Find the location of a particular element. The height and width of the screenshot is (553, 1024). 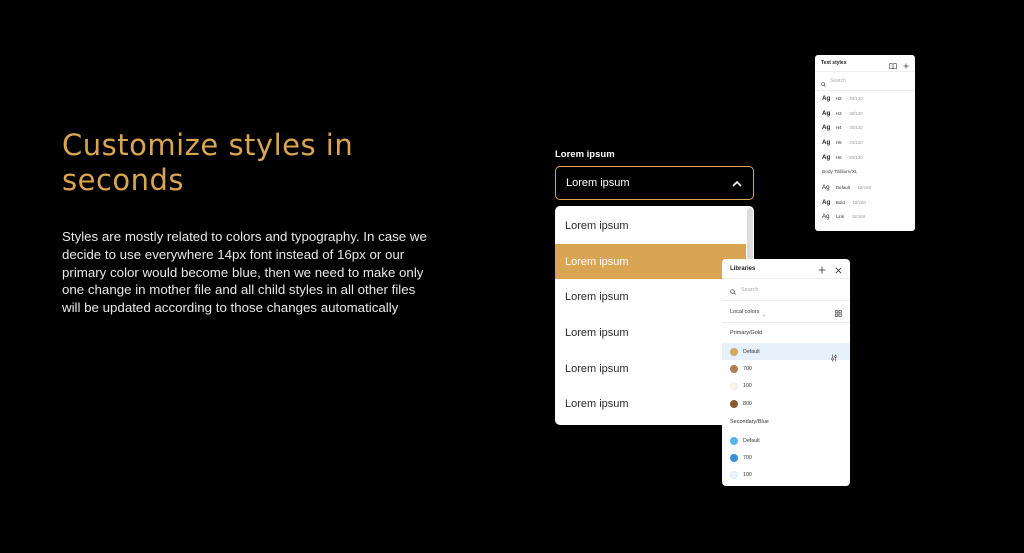

local-colors-label: Local colors is located at coordinates (745, 311).